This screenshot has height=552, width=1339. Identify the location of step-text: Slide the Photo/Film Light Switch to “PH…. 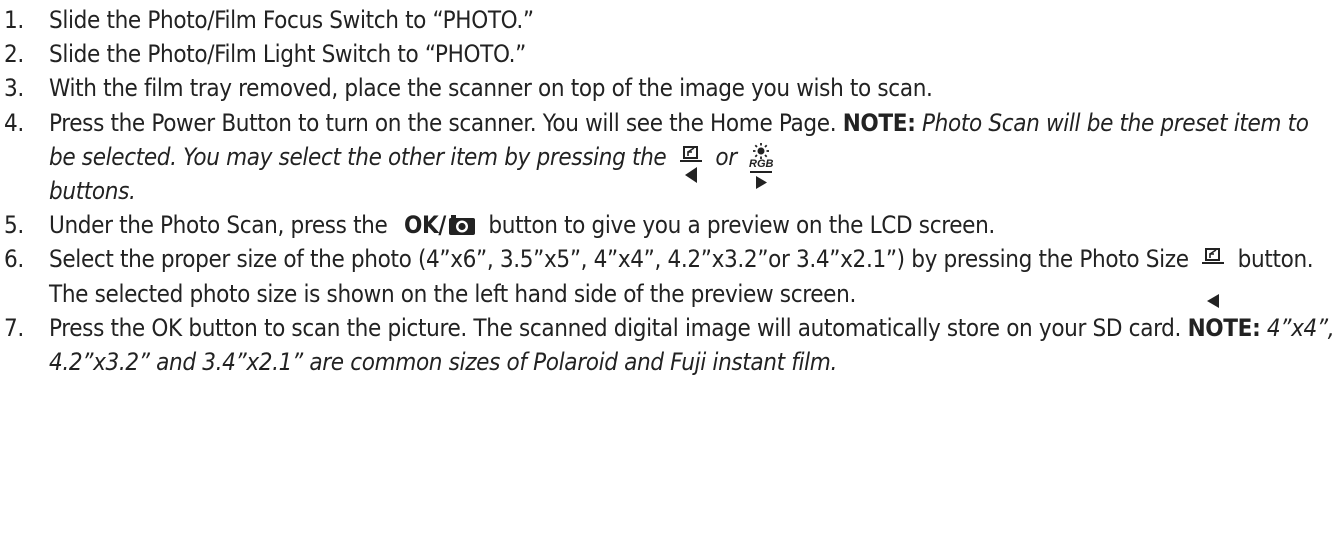
(287, 54).